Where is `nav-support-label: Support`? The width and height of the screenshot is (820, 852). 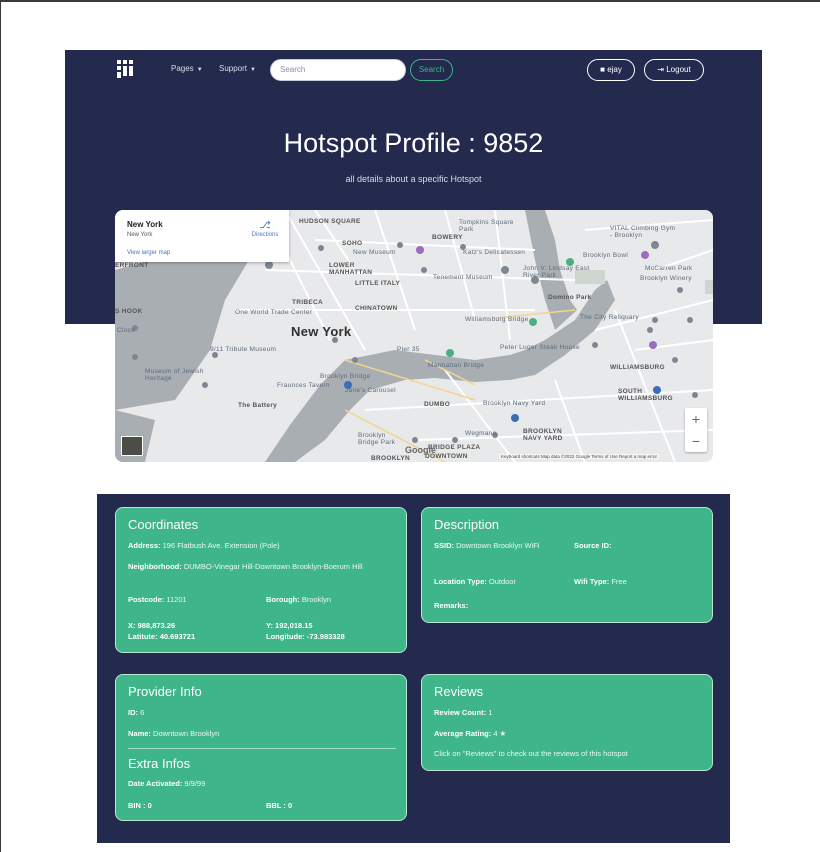
nav-support-label: Support is located at coordinates (233, 68).